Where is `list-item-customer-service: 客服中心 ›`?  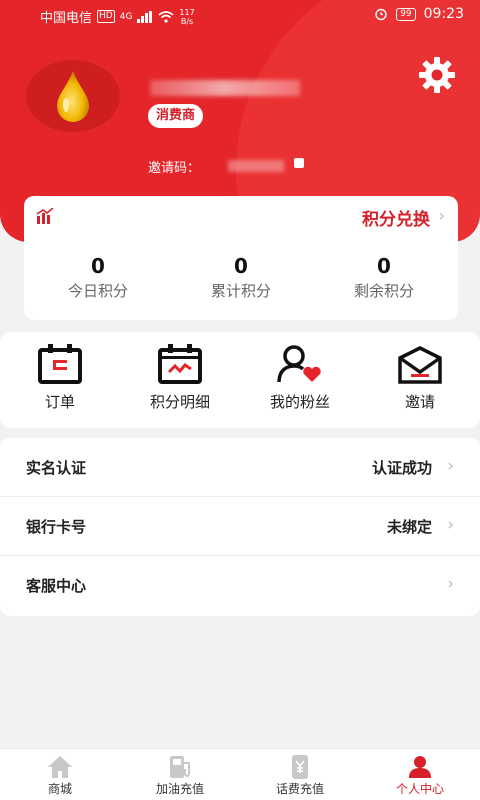
list-item-customer-service: 客服中心 › is located at coordinates (240, 585).